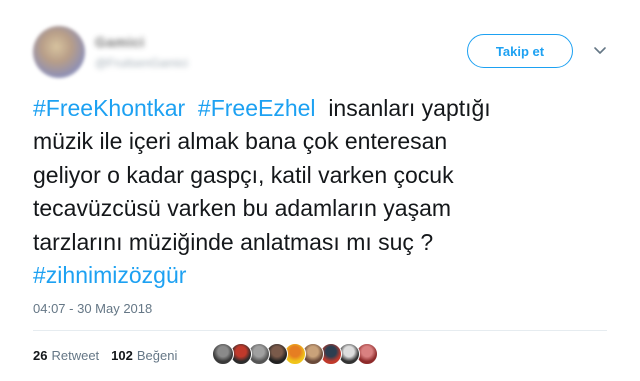 This screenshot has height=381, width=640. I want to click on hashtag-link: #FreeEzhel, so click(257, 108).